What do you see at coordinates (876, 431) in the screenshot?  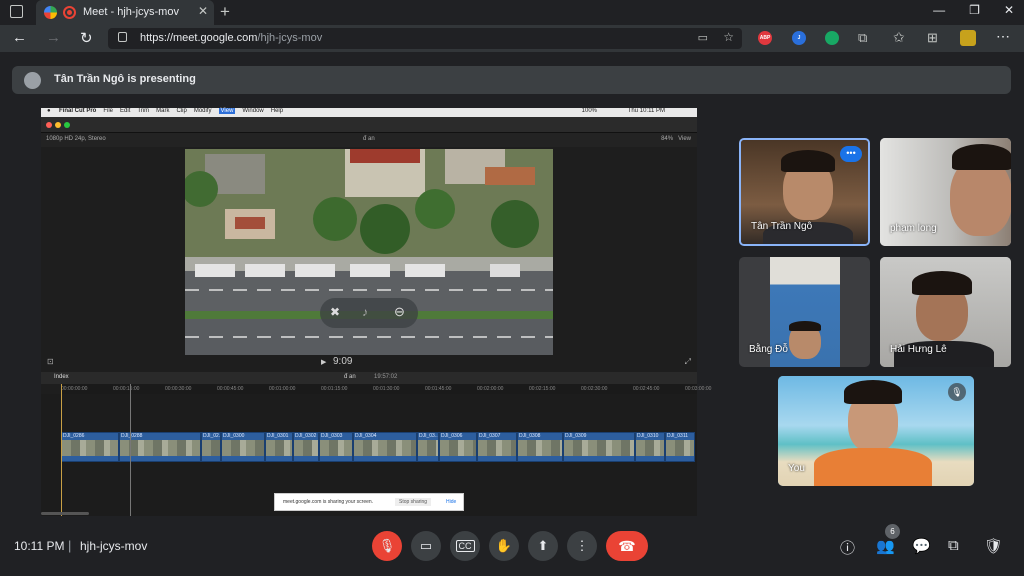 I see `participant-tile-you: 🎙 You` at bounding box center [876, 431].